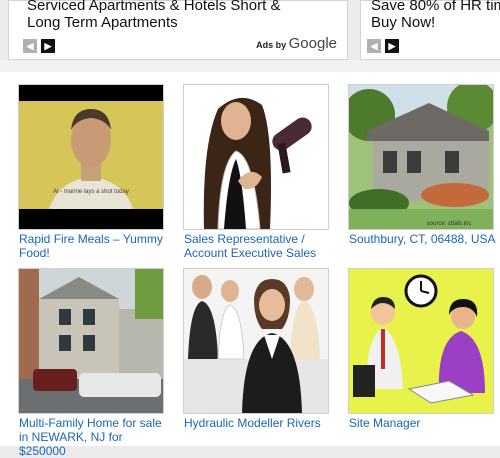 The width and height of the screenshot is (500, 458). I want to click on ads-by-label: Ads by, so click(271, 45).